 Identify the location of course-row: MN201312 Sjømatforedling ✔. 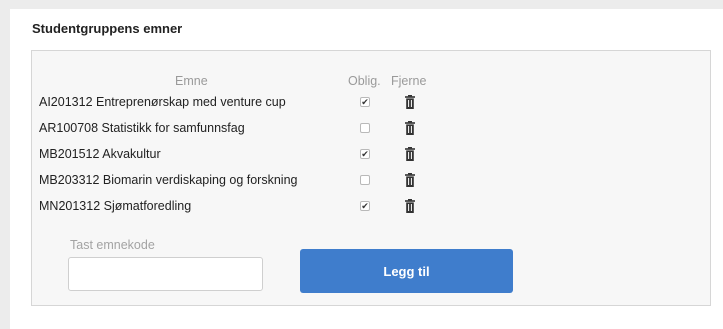
(371, 207).